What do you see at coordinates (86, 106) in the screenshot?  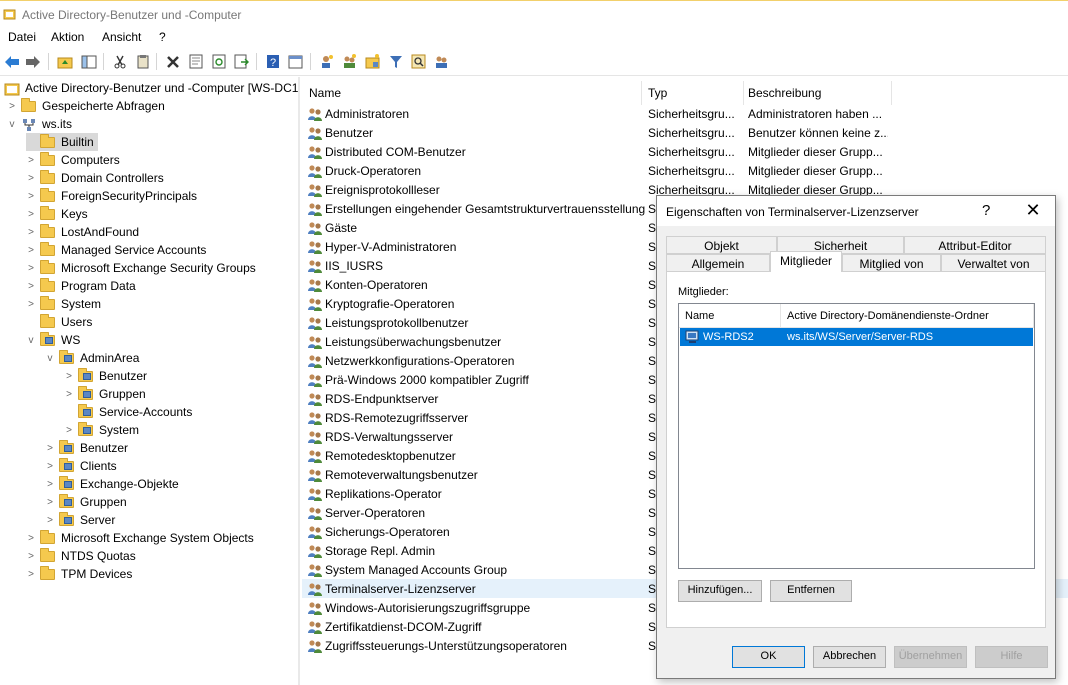 I see `tree-item-saved-queries: > Gespeicherte Abfragen` at bounding box center [86, 106].